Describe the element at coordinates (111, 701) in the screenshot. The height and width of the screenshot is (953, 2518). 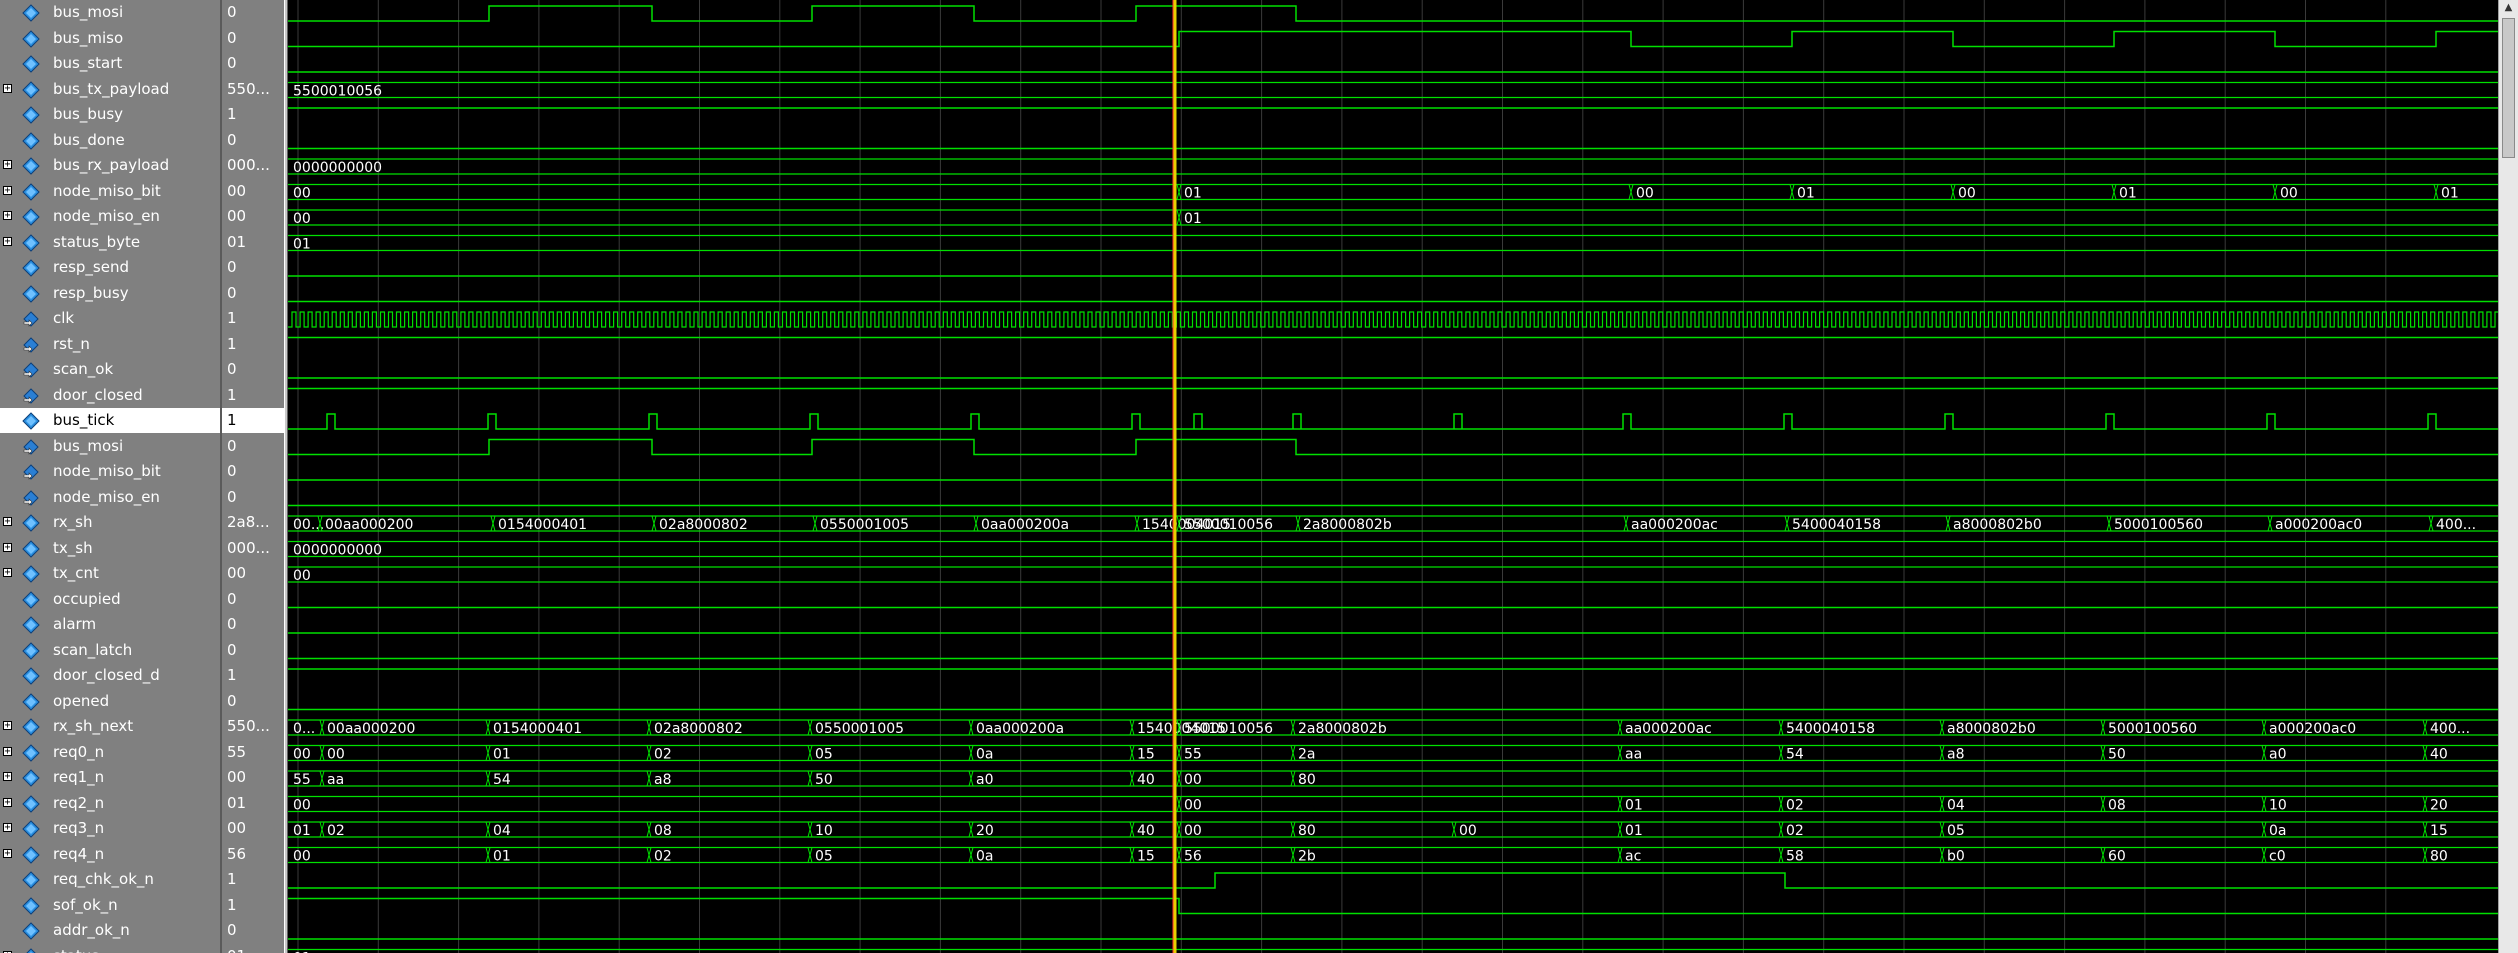
I see `signal-row-opened: opened` at that location.